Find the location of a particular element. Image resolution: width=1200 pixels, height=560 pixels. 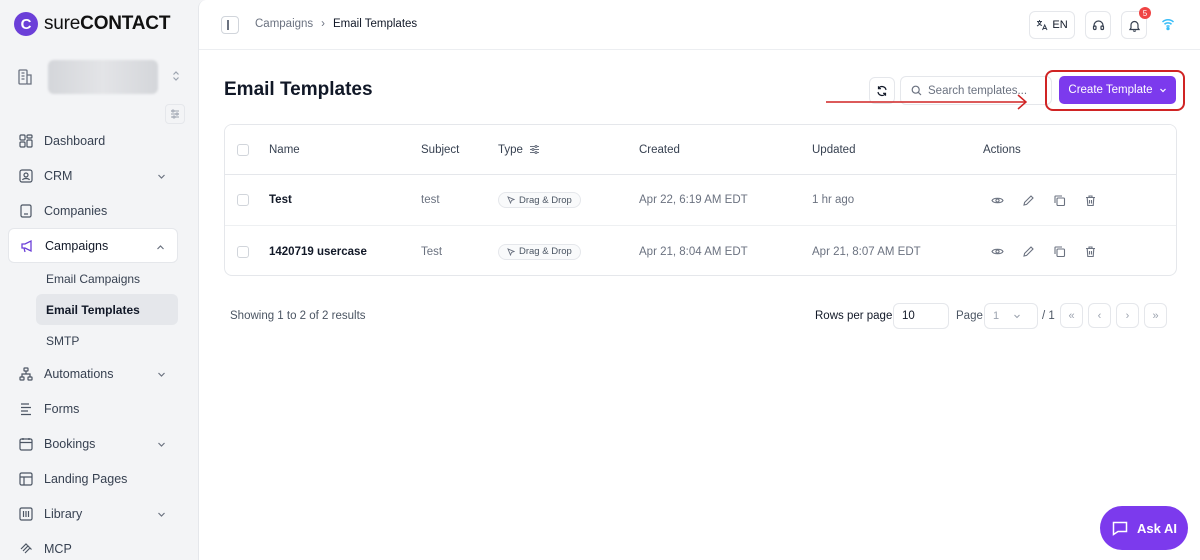

sidebar-item-automations: Automations is located at coordinates (93, 373).